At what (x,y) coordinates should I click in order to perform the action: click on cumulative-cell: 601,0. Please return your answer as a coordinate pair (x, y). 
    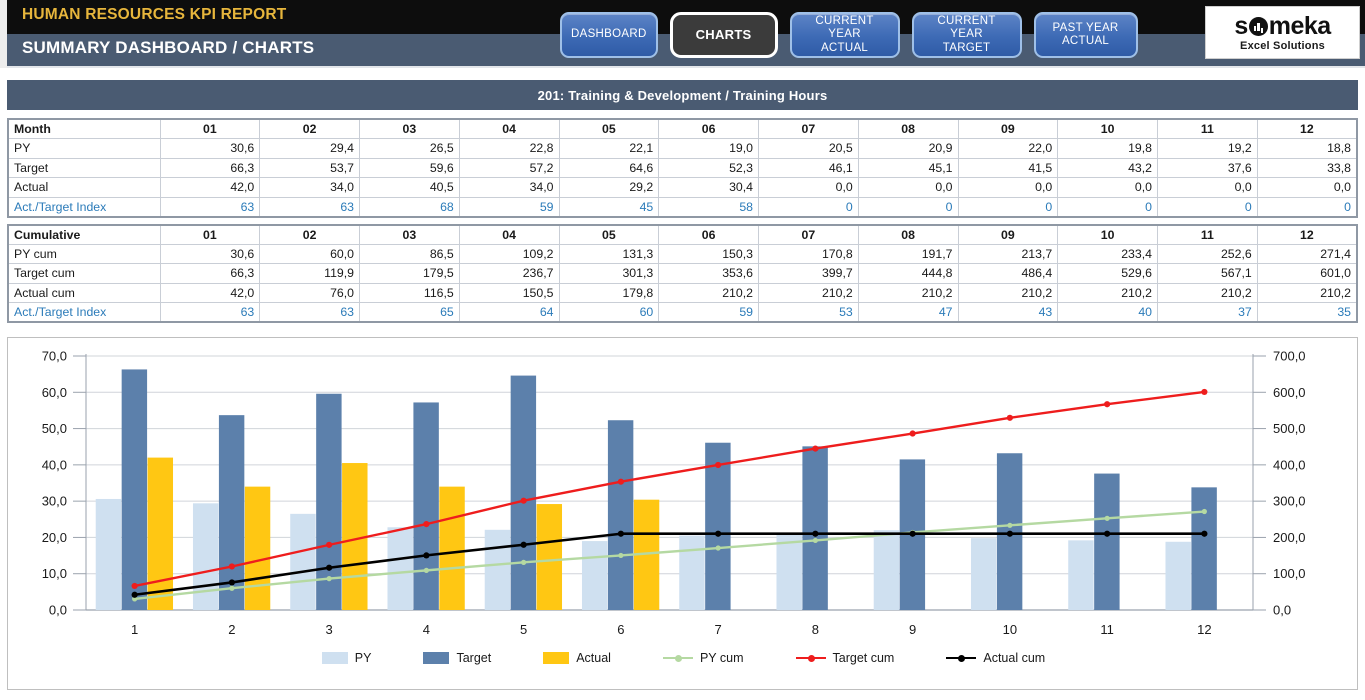
    Looking at the image, I should click on (1307, 273).